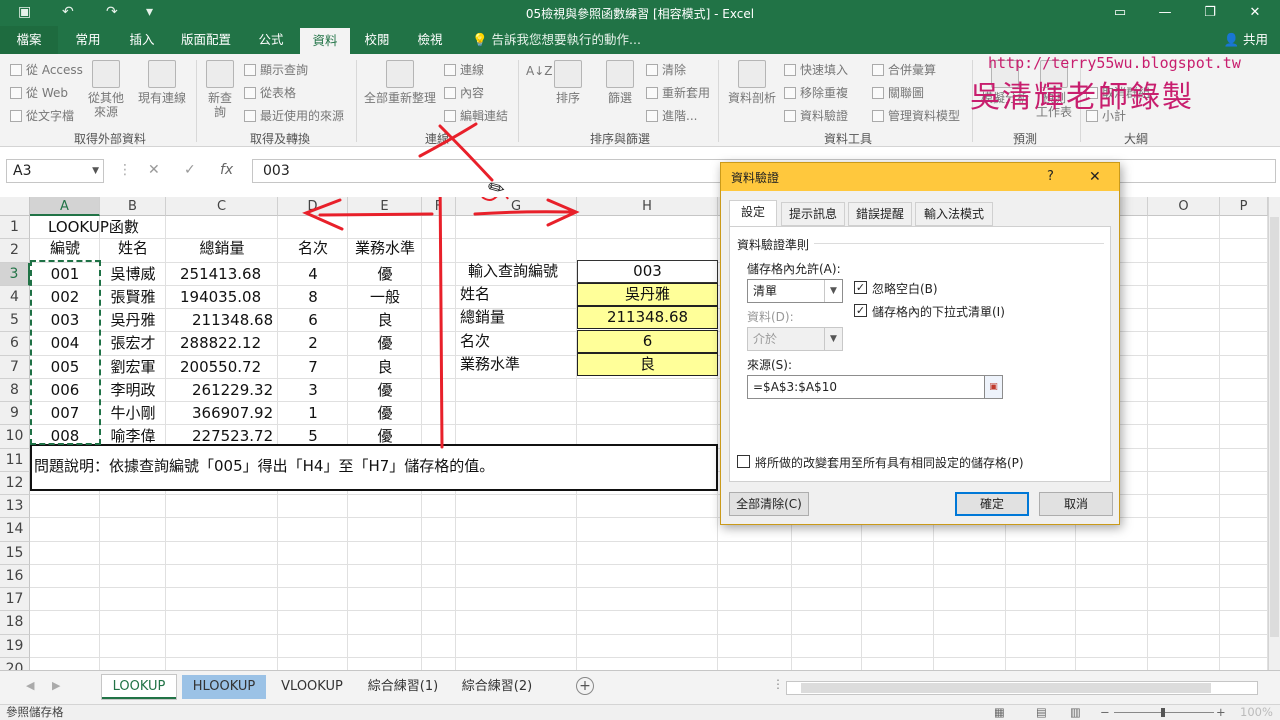  Describe the element at coordinates (999, 712) in the screenshot. I see `normal-view-icon: ▦` at that location.